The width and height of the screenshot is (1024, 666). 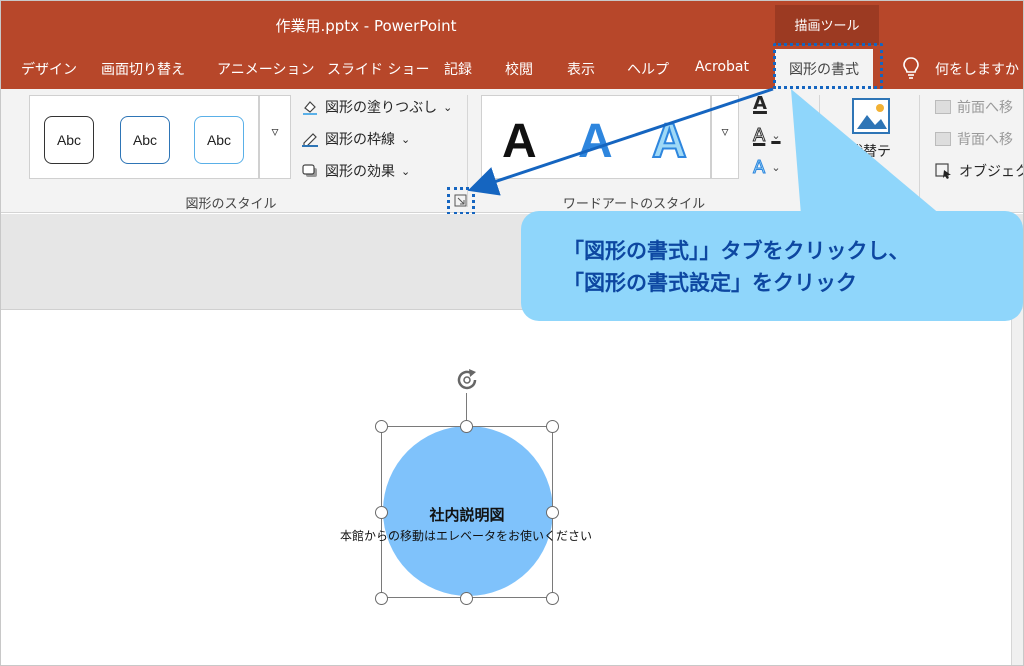 I want to click on resize-handle-bottom, so click(x=466, y=598).